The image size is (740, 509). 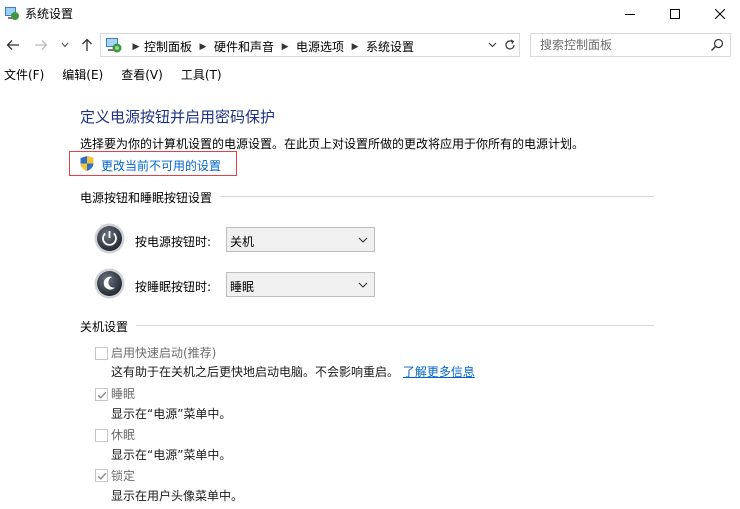 I want to click on menu-tools: 工具(T), so click(x=201, y=74).